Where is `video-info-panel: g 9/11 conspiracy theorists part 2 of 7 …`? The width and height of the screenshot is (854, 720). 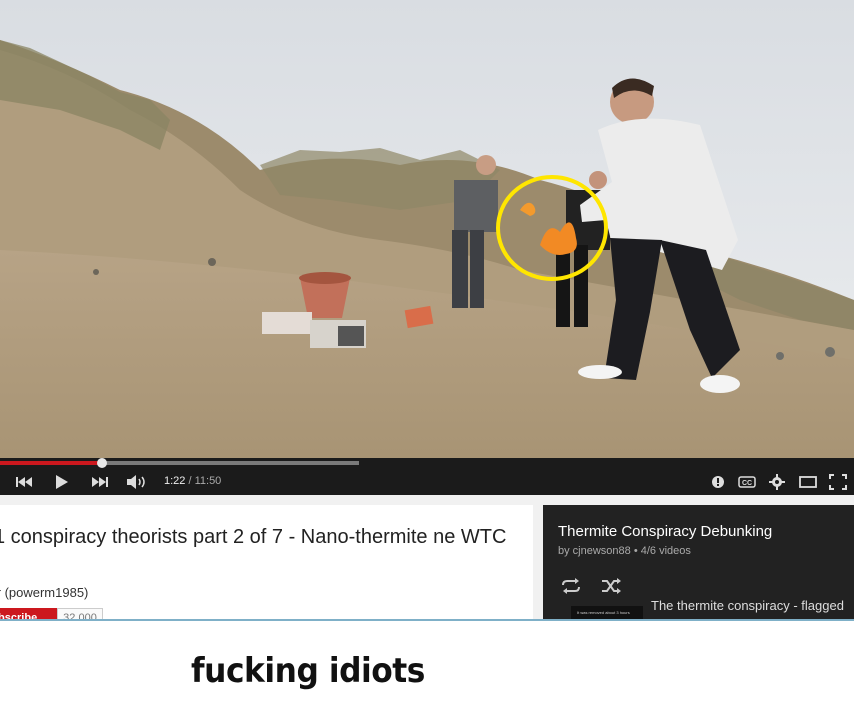 video-info-panel: g 9/11 conspiracy theorists part 2 of 7 … is located at coordinates (266, 562).